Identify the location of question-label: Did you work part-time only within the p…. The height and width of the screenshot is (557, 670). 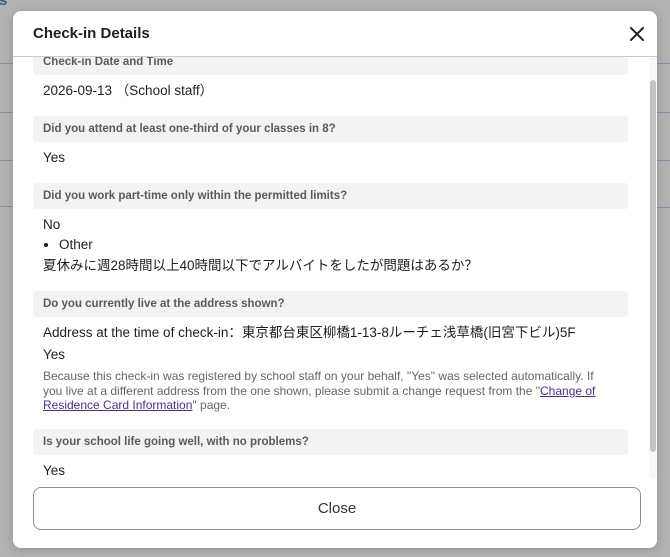
(330, 196).